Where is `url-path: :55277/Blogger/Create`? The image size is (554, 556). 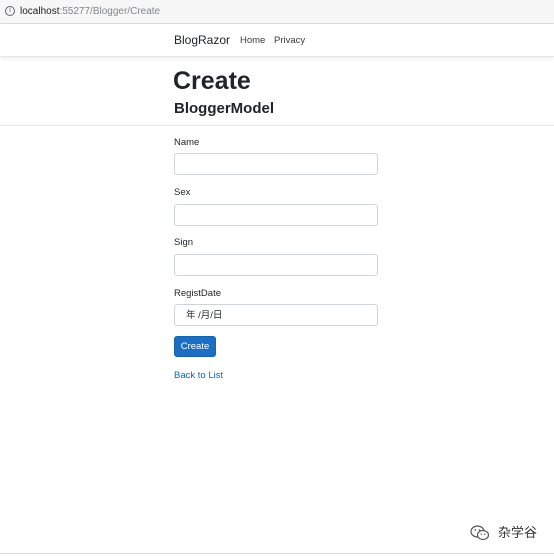
url-path: :55277/Blogger/Create is located at coordinates (110, 11).